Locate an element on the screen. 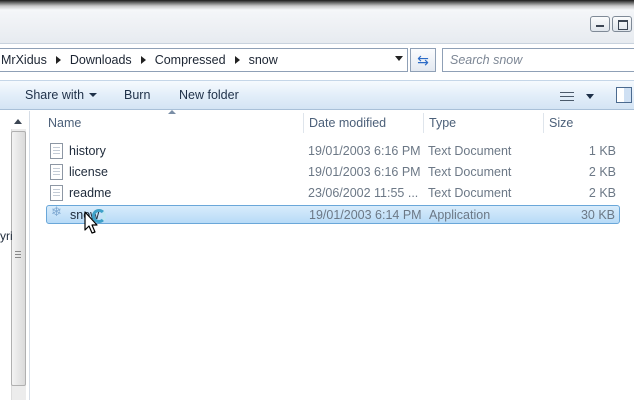 Image resolution: width=634 pixels, height=400 pixels. file-name: readme is located at coordinates (90, 193).